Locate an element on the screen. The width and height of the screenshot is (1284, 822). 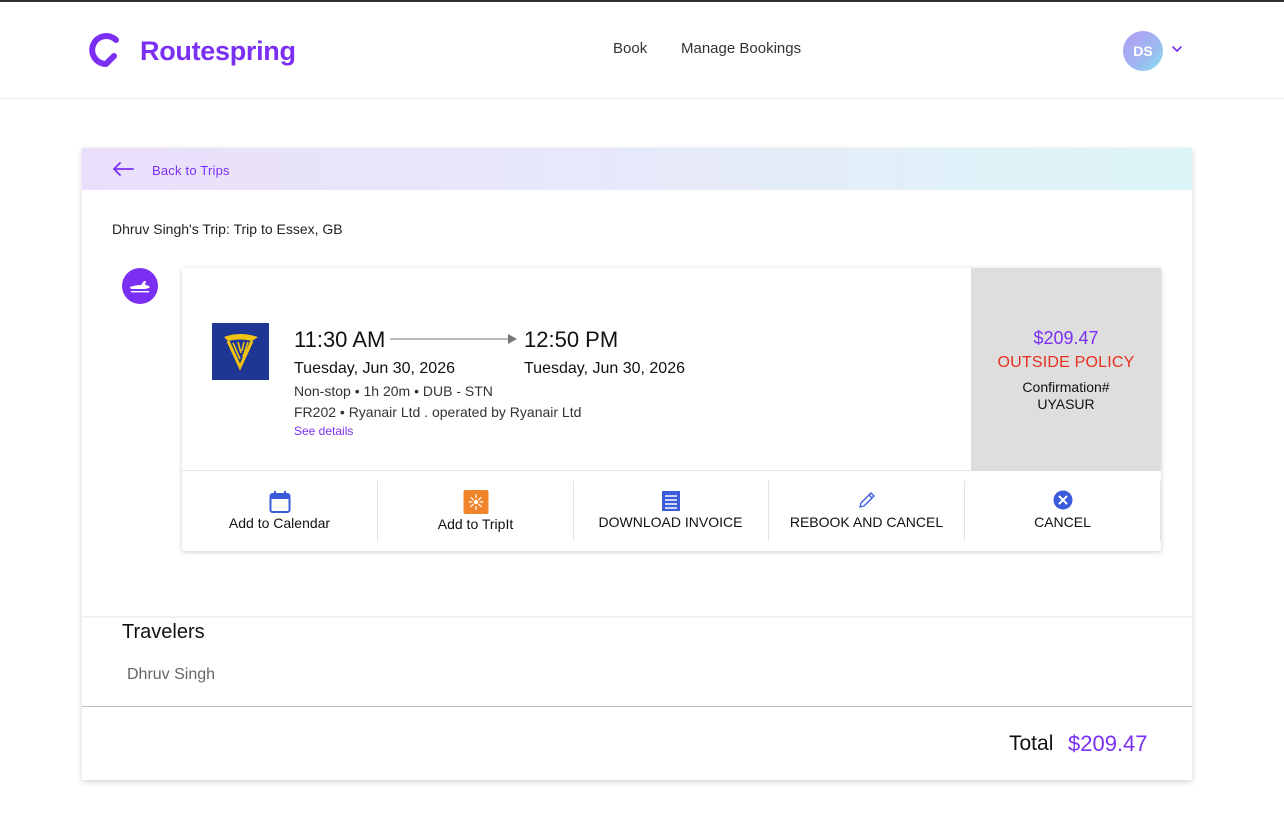
plane-icon is located at coordinates (140, 287).